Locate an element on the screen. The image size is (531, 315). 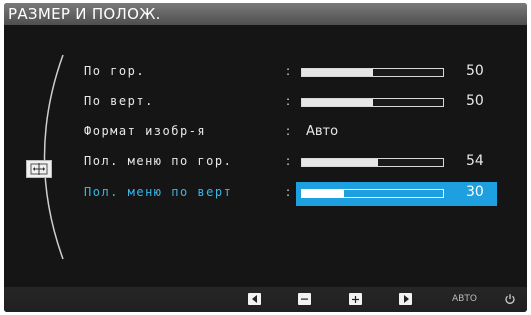
minus-button is located at coordinates (304, 299).